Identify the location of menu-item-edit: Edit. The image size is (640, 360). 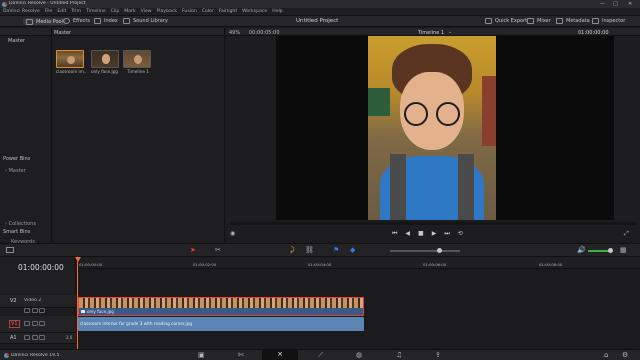
(61, 12).